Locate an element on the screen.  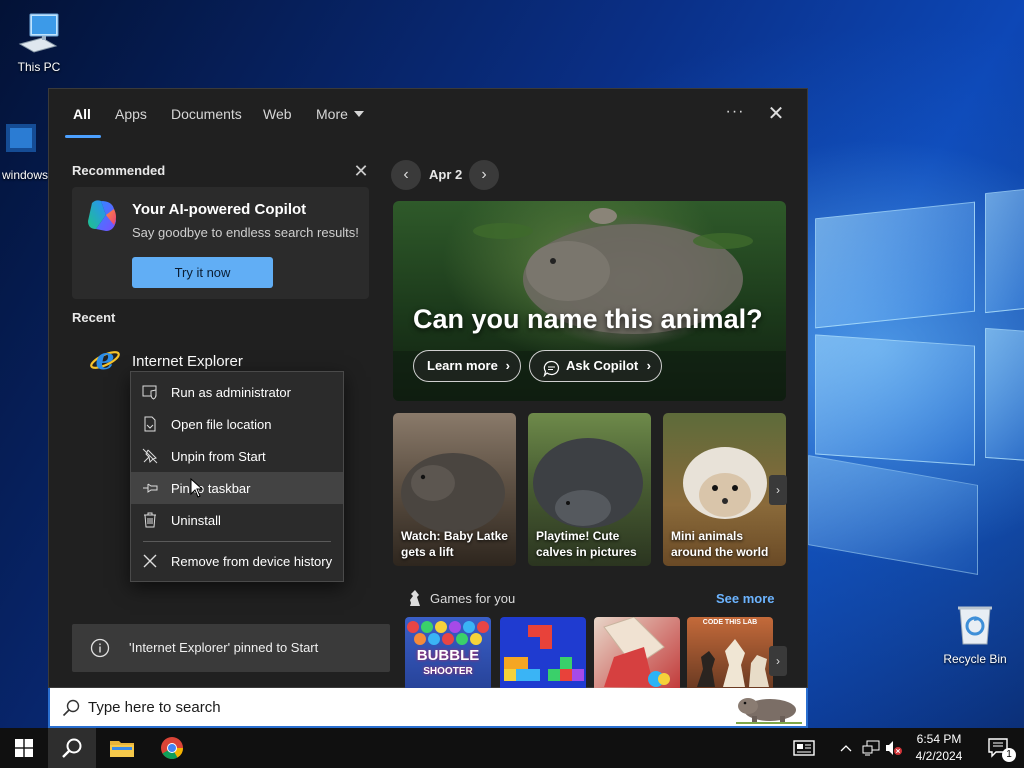
previous-day-button: ‹ is located at coordinates (406, 175).